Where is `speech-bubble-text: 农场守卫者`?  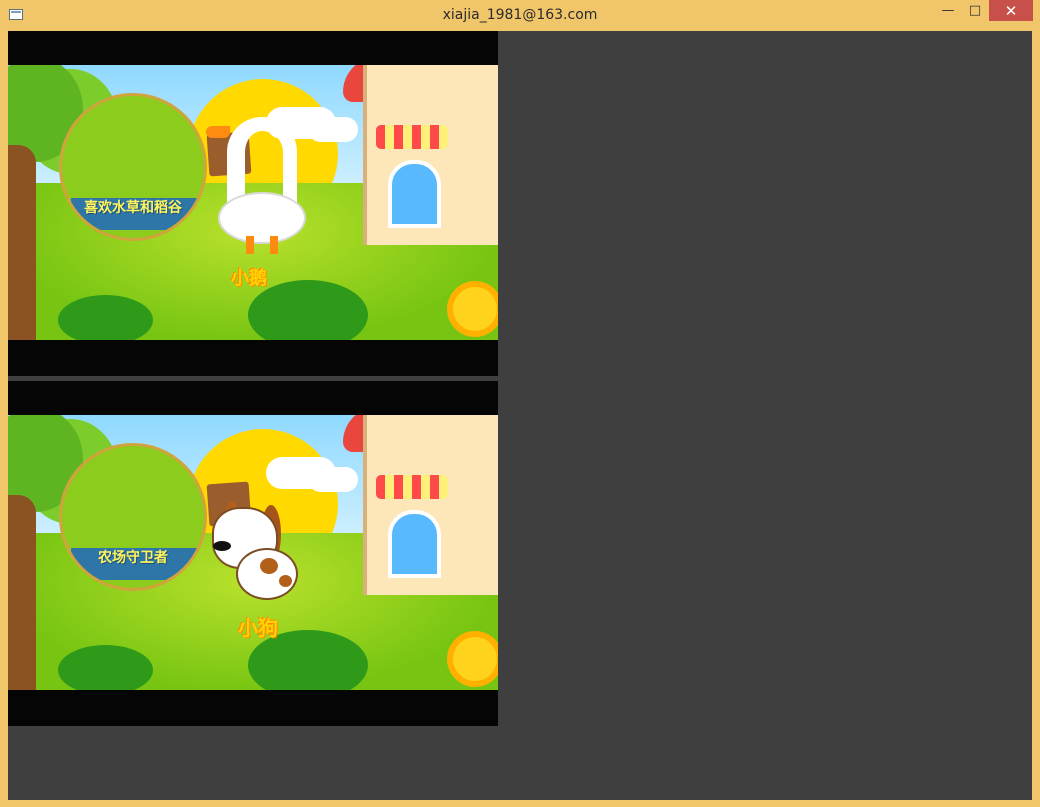 speech-bubble-text: 农场守卫者 is located at coordinates (133, 558).